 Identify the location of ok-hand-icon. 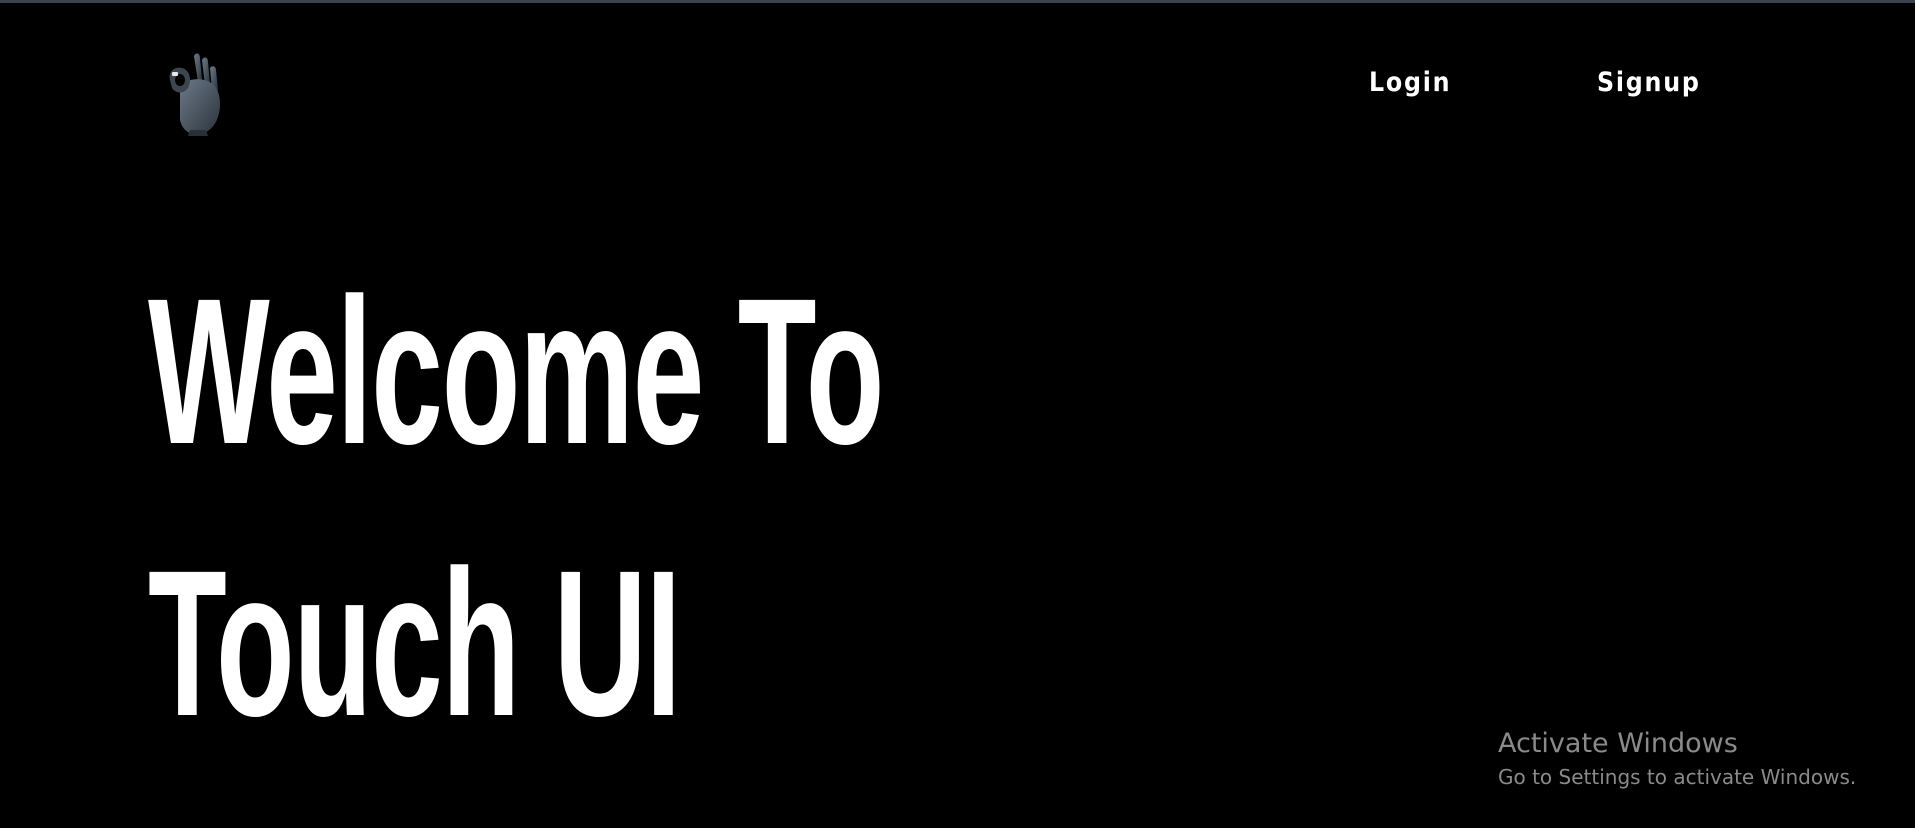
(193, 93).